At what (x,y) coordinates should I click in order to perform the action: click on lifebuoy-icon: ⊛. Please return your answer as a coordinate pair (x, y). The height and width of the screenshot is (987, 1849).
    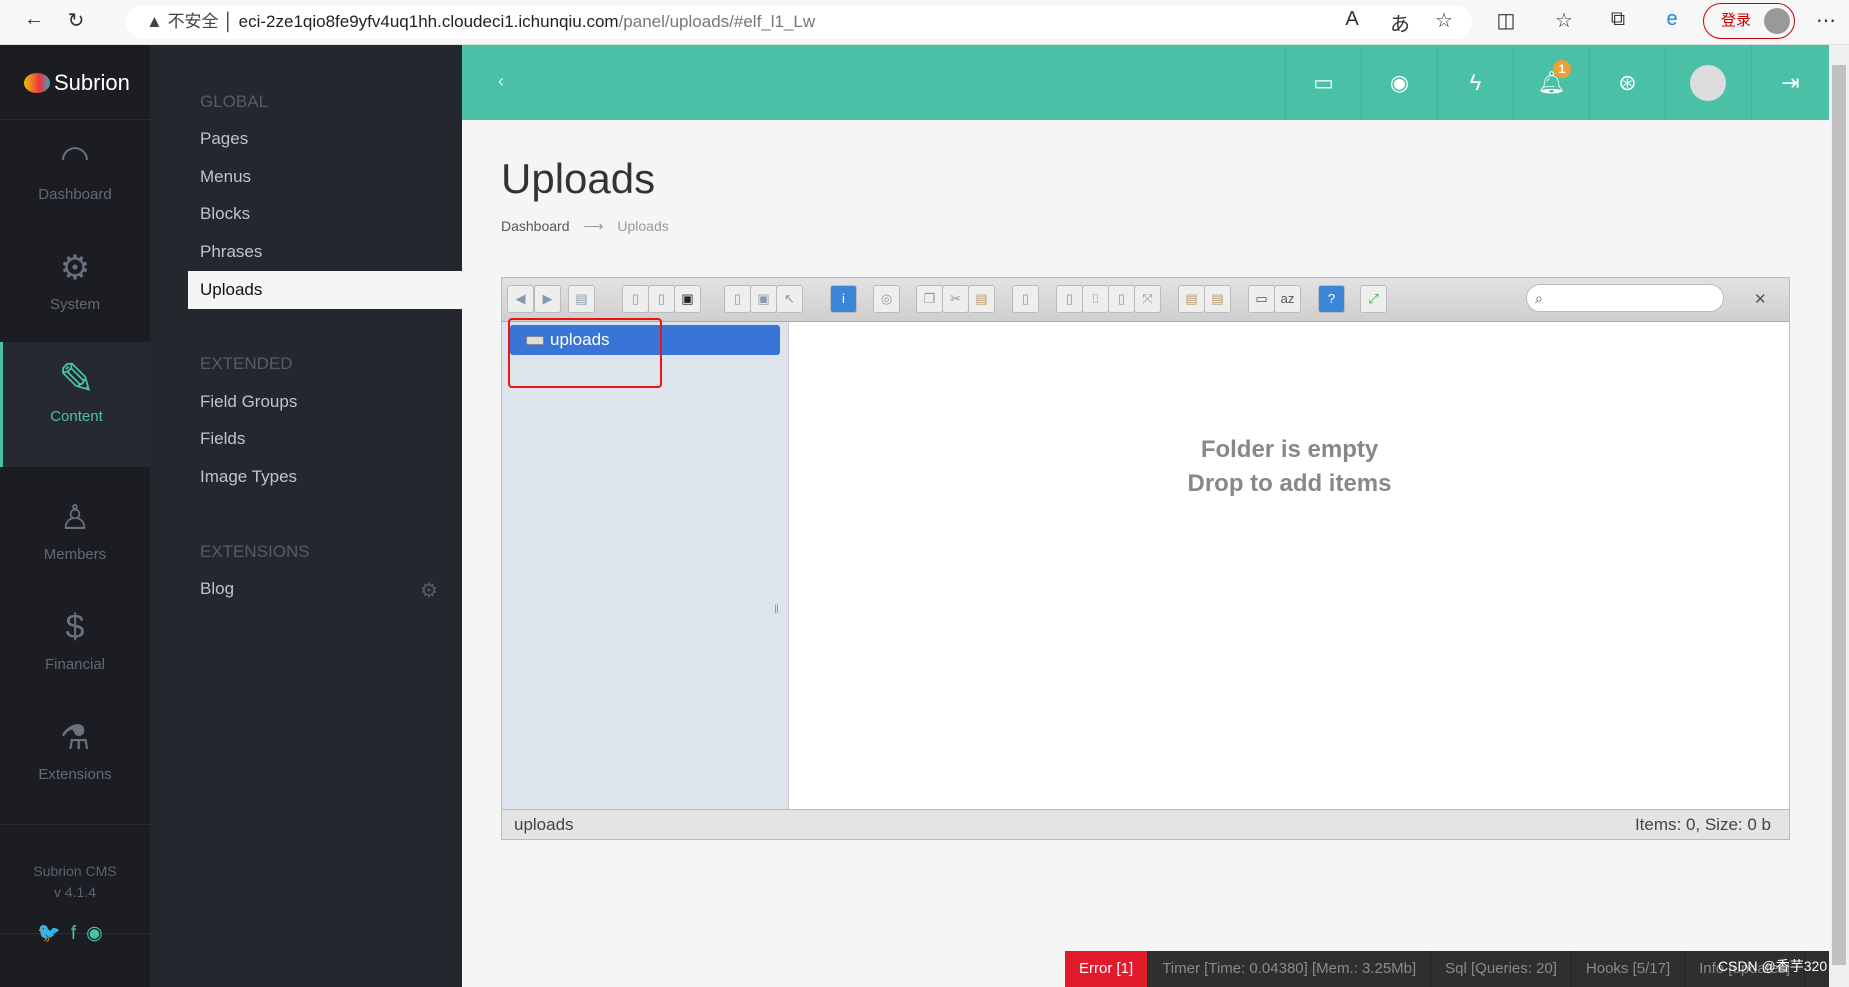
    Looking at the image, I should click on (1627, 82).